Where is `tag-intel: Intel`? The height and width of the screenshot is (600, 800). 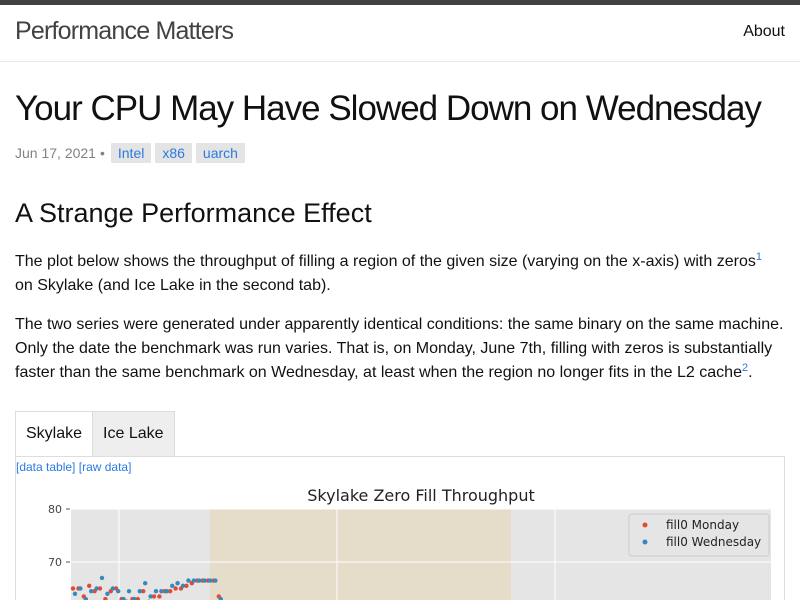
tag-intel: Intel is located at coordinates (131, 153).